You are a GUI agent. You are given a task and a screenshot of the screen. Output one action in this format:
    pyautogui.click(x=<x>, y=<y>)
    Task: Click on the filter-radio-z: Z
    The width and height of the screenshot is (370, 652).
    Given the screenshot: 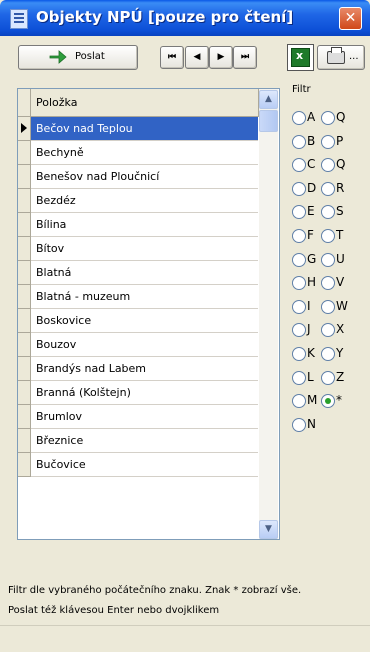 What is the action you would take?
    pyautogui.click(x=345, y=378)
    